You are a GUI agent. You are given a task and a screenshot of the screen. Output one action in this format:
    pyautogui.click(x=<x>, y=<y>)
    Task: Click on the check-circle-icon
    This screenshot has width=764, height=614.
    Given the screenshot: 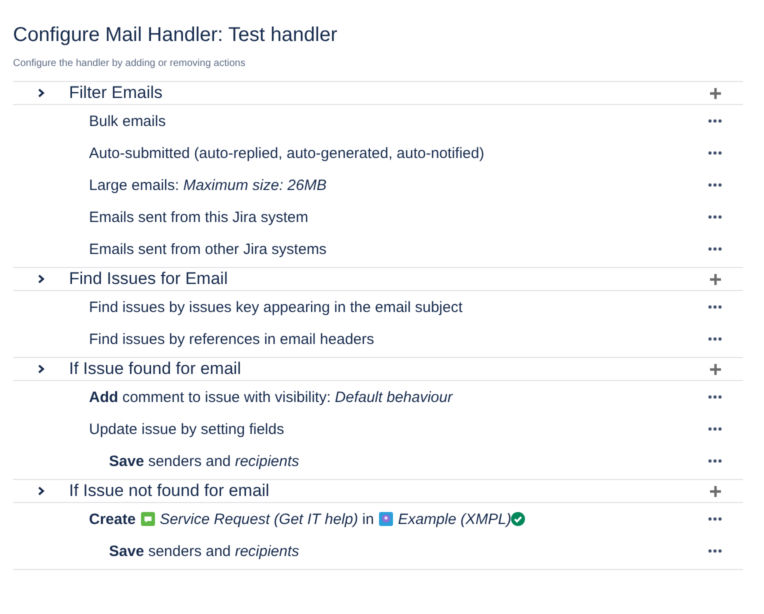 What is the action you would take?
    pyautogui.click(x=518, y=519)
    